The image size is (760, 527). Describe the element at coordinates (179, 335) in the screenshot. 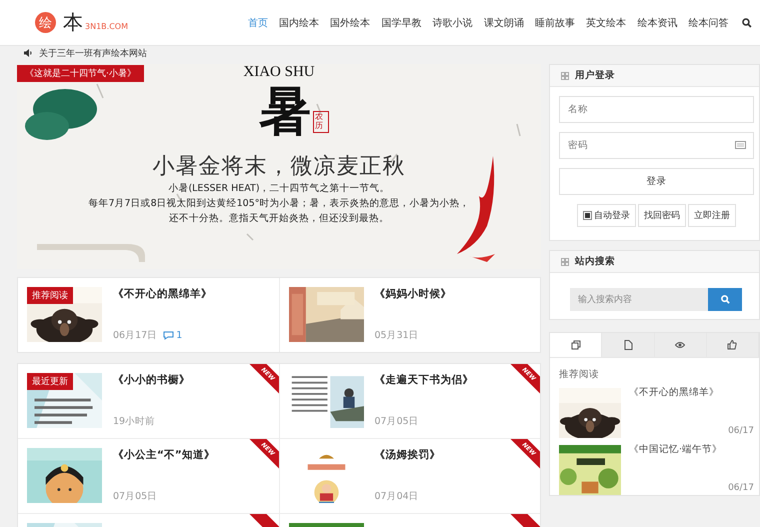

I see `comment-number: 1` at that location.